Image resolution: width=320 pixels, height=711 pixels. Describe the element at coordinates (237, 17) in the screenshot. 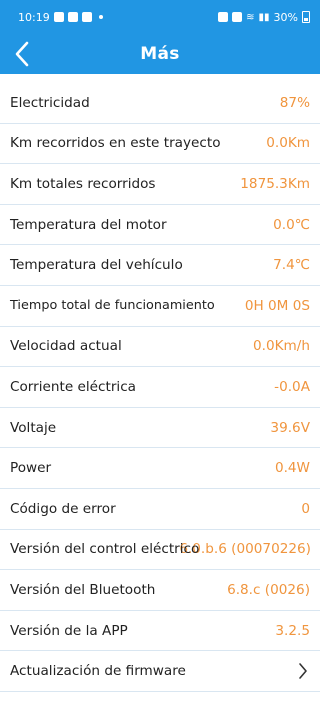

I see `alarm-icon` at that location.